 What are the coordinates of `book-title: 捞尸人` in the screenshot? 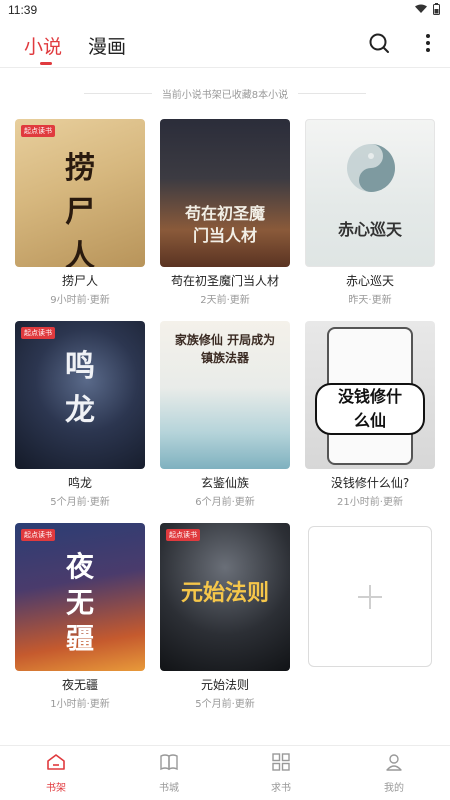 It's located at (79, 281).